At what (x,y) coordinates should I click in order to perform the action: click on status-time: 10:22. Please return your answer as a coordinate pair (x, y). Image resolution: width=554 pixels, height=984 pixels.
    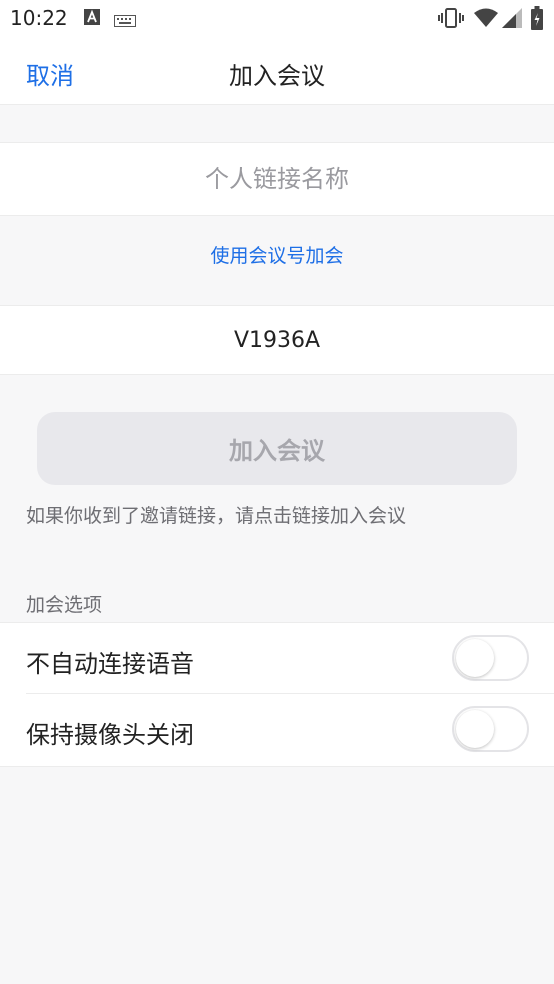
    Looking at the image, I should click on (39, 18).